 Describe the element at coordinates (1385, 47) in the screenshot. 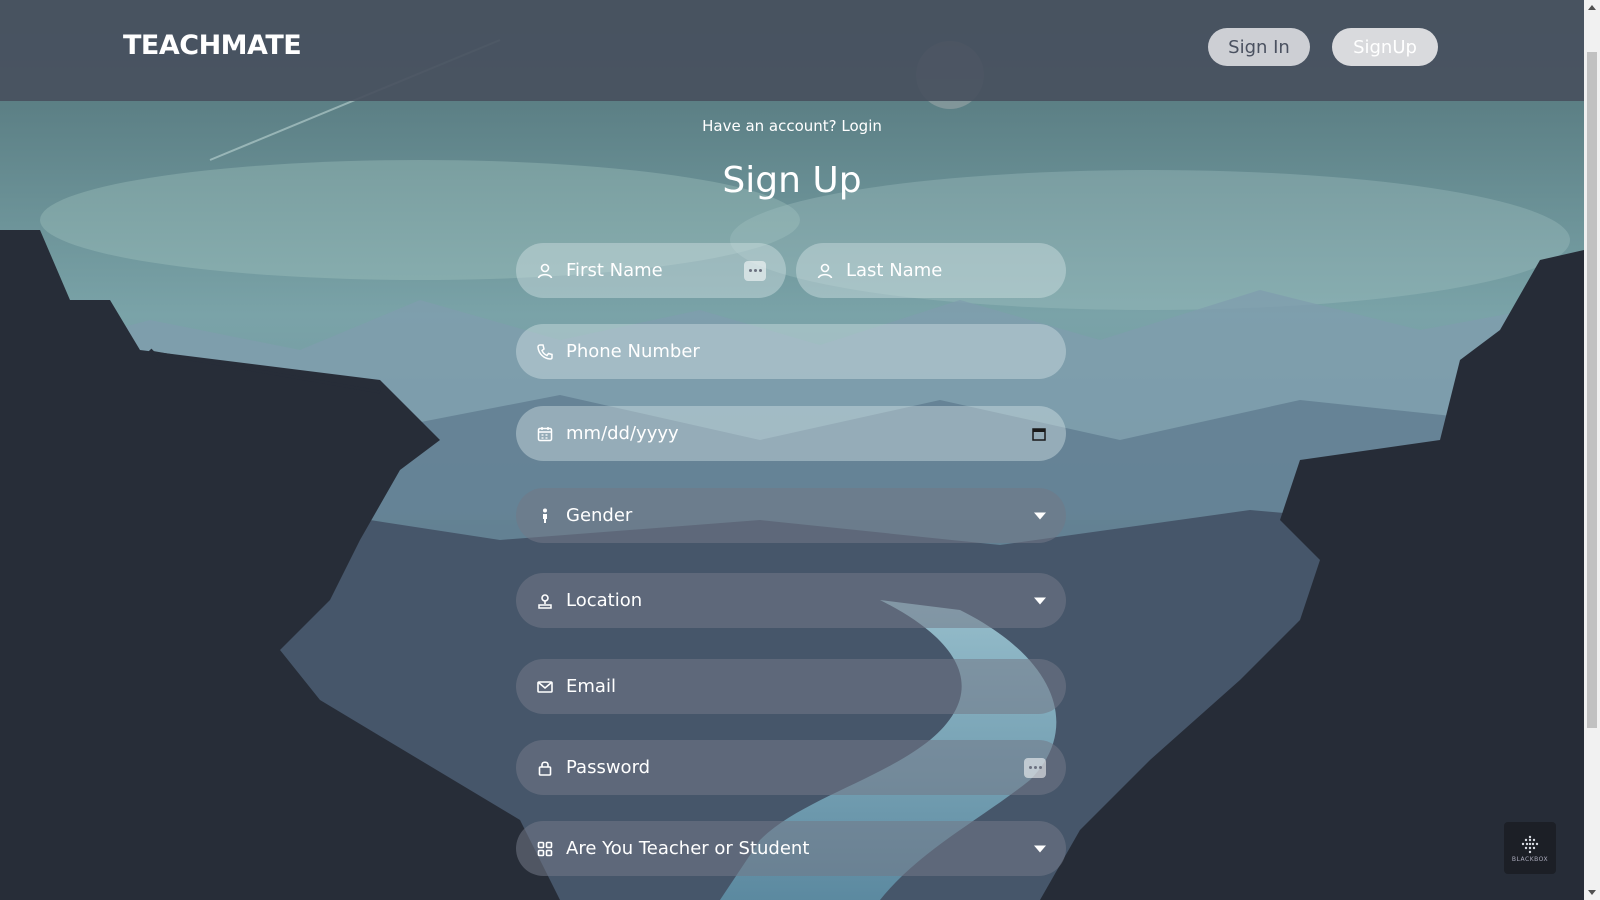

I see `sign-up-button: SignUp` at that location.